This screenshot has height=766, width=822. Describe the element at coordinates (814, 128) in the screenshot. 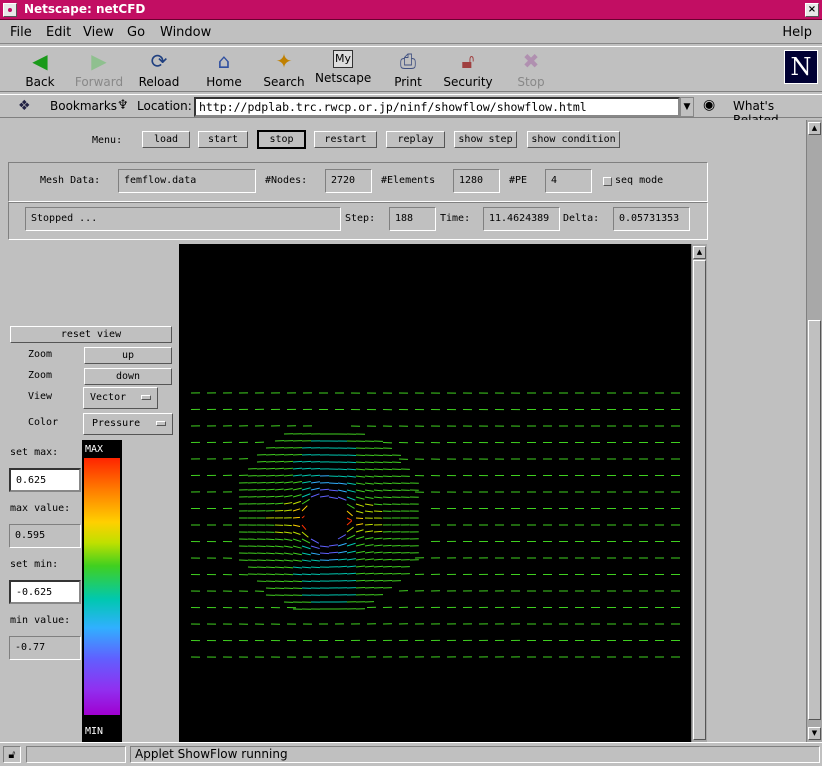

I see `scroll-up-icon: ▲` at that location.